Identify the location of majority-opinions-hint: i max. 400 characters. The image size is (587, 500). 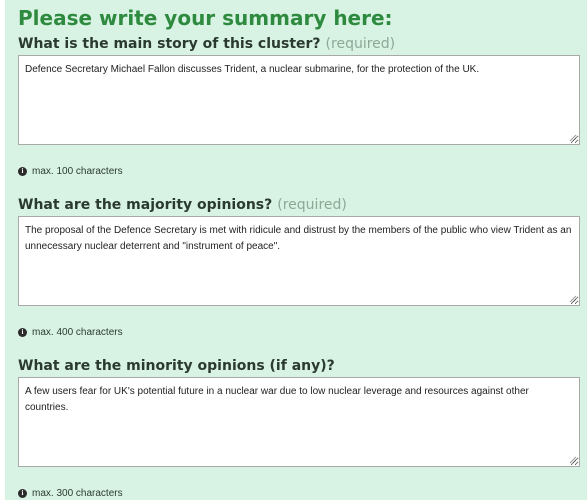
(70, 332).